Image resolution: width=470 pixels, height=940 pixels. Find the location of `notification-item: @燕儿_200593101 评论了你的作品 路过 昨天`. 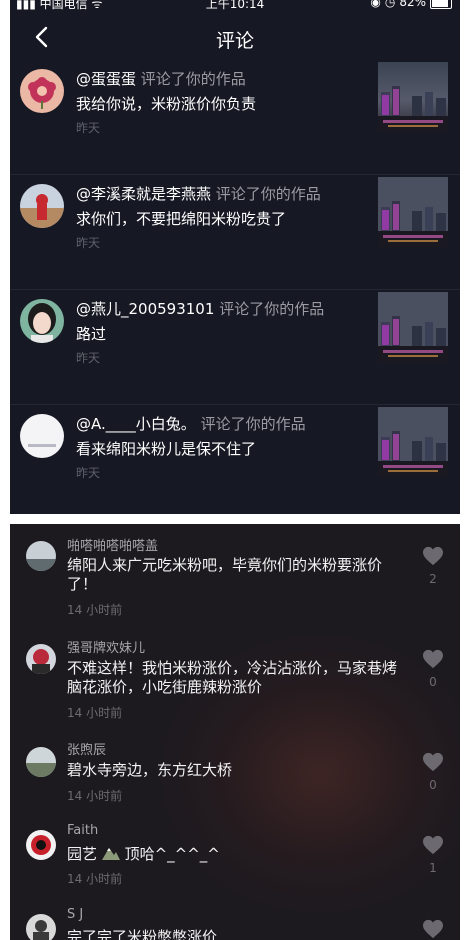

notification-item: @燕儿_200593101 评论了你的作品 路过 昨天 is located at coordinates (235, 347).